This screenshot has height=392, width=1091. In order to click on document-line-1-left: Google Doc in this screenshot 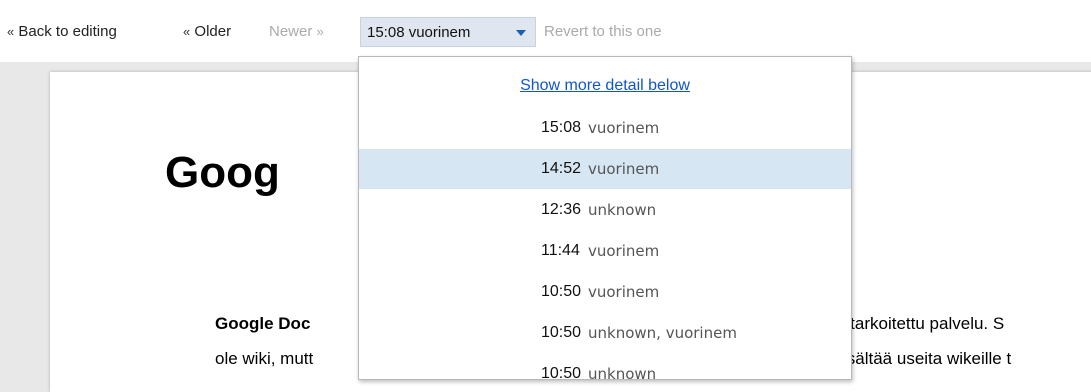, I will do `click(262, 324)`.